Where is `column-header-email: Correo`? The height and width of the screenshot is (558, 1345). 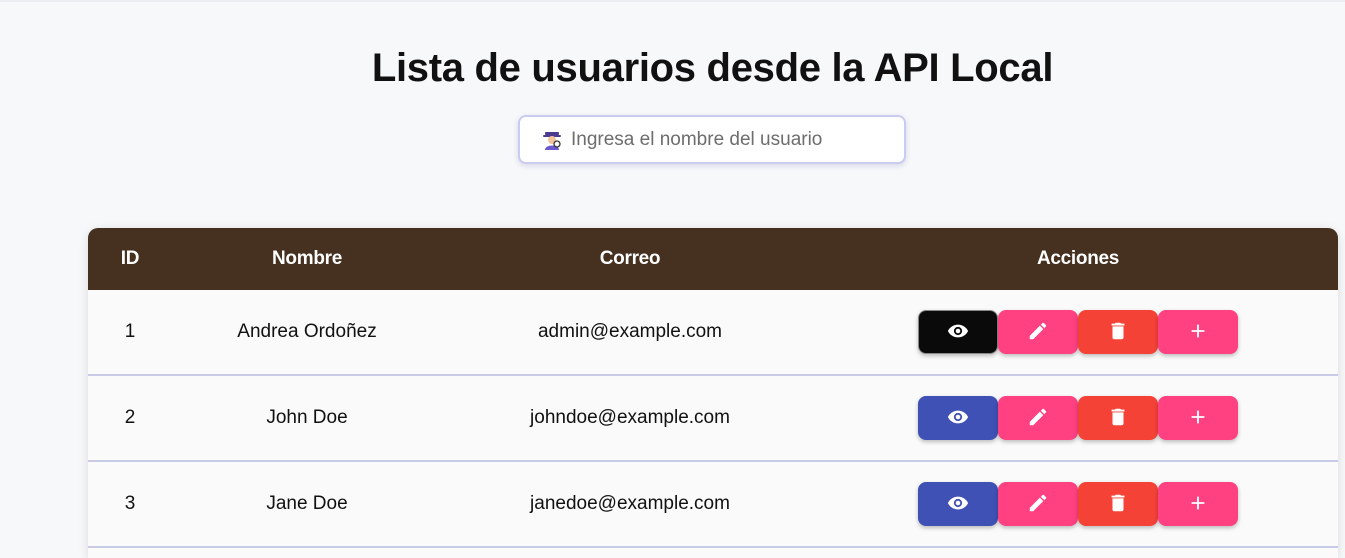 column-header-email: Correo is located at coordinates (630, 258).